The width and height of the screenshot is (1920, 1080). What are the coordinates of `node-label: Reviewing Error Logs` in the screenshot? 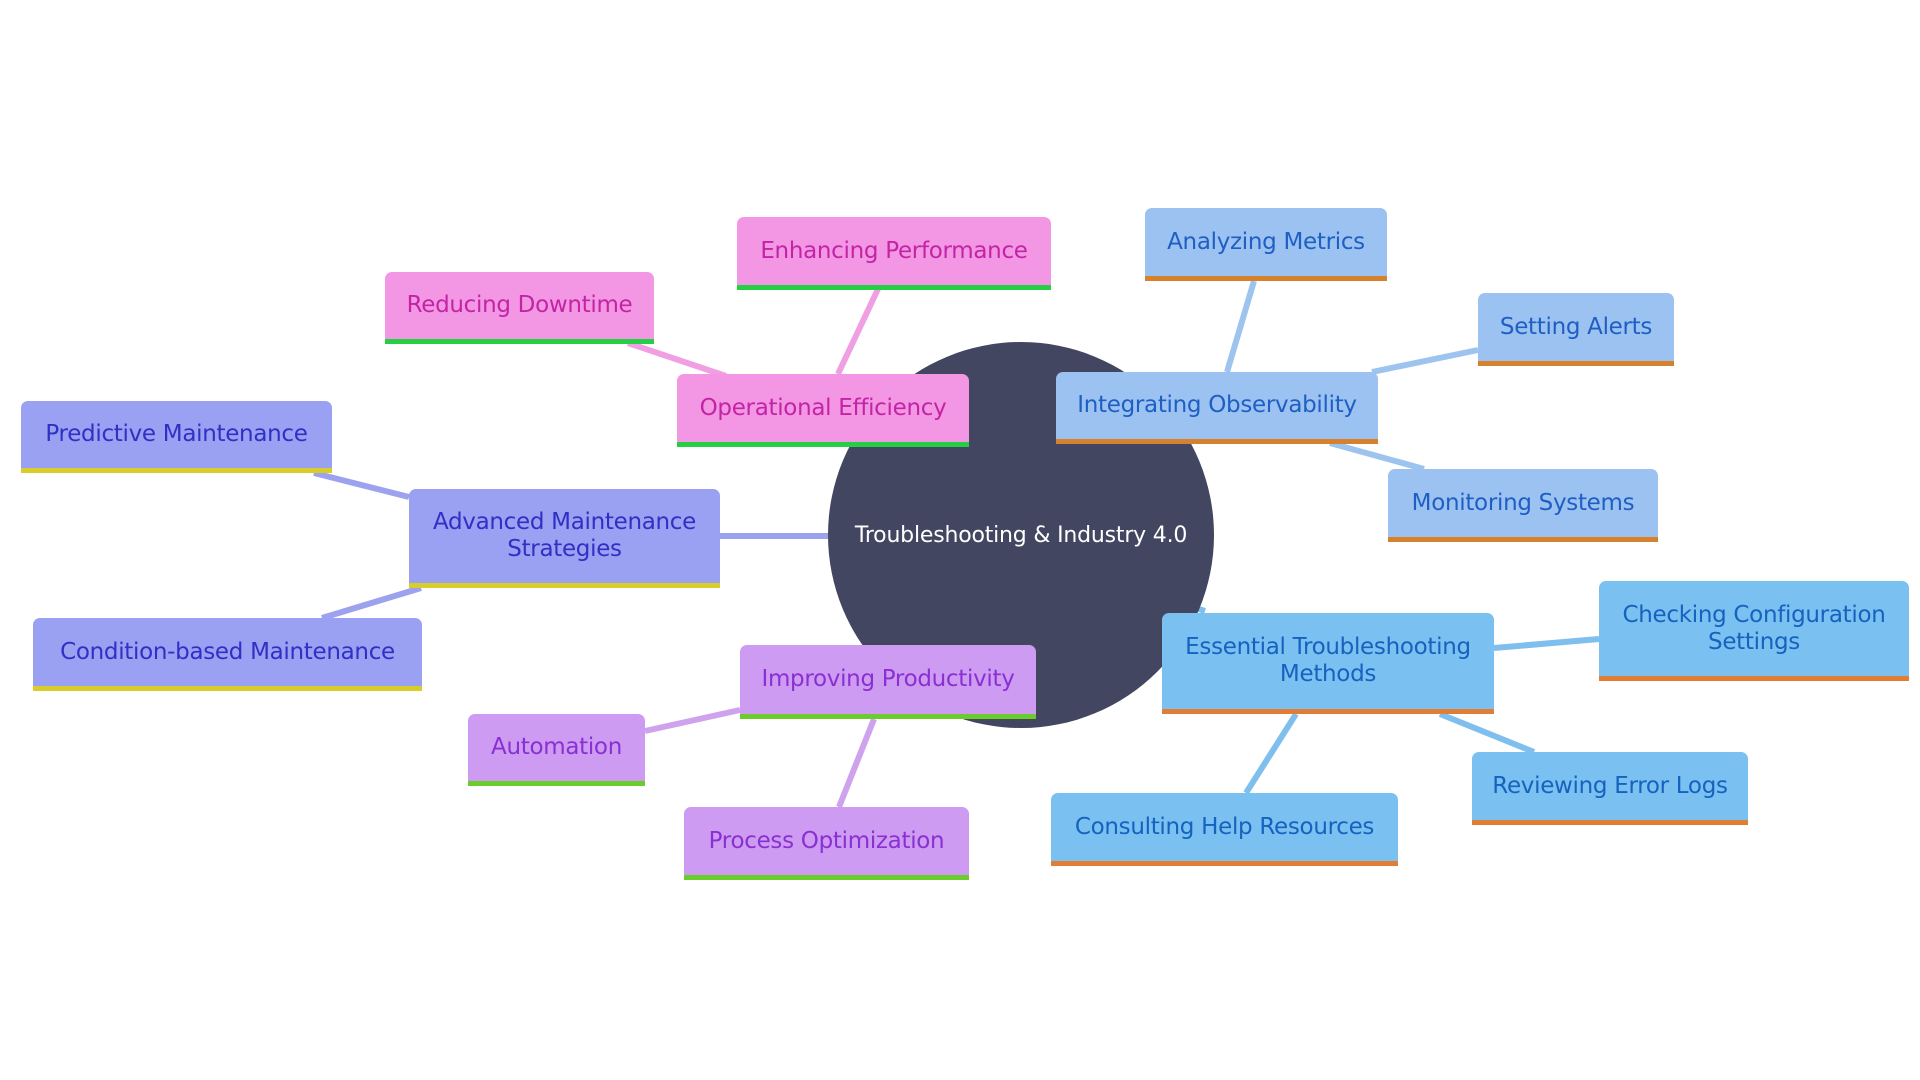 It's located at (1610, 785).